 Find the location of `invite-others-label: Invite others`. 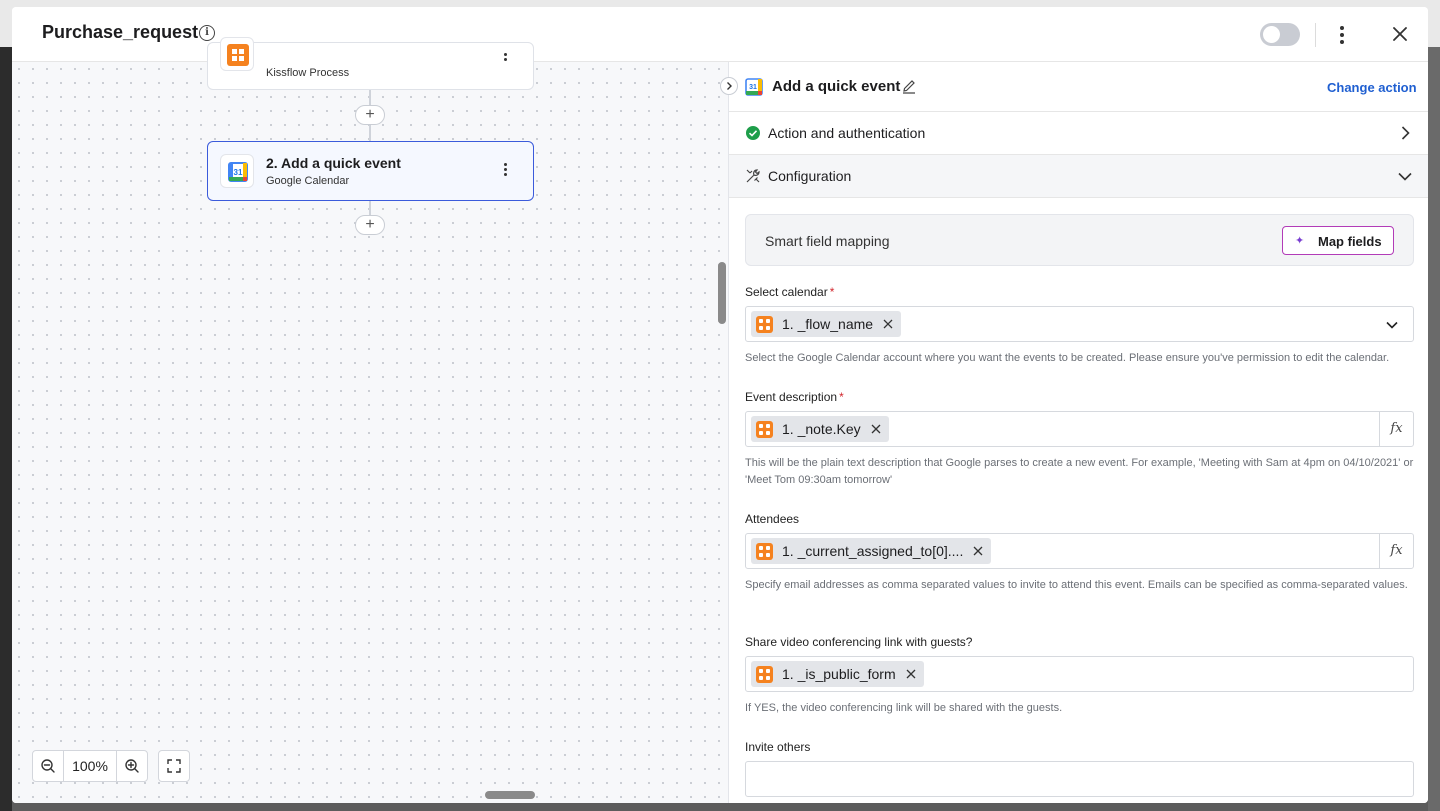

invite-others-label: Invite others is located at coordinates (778, 747).